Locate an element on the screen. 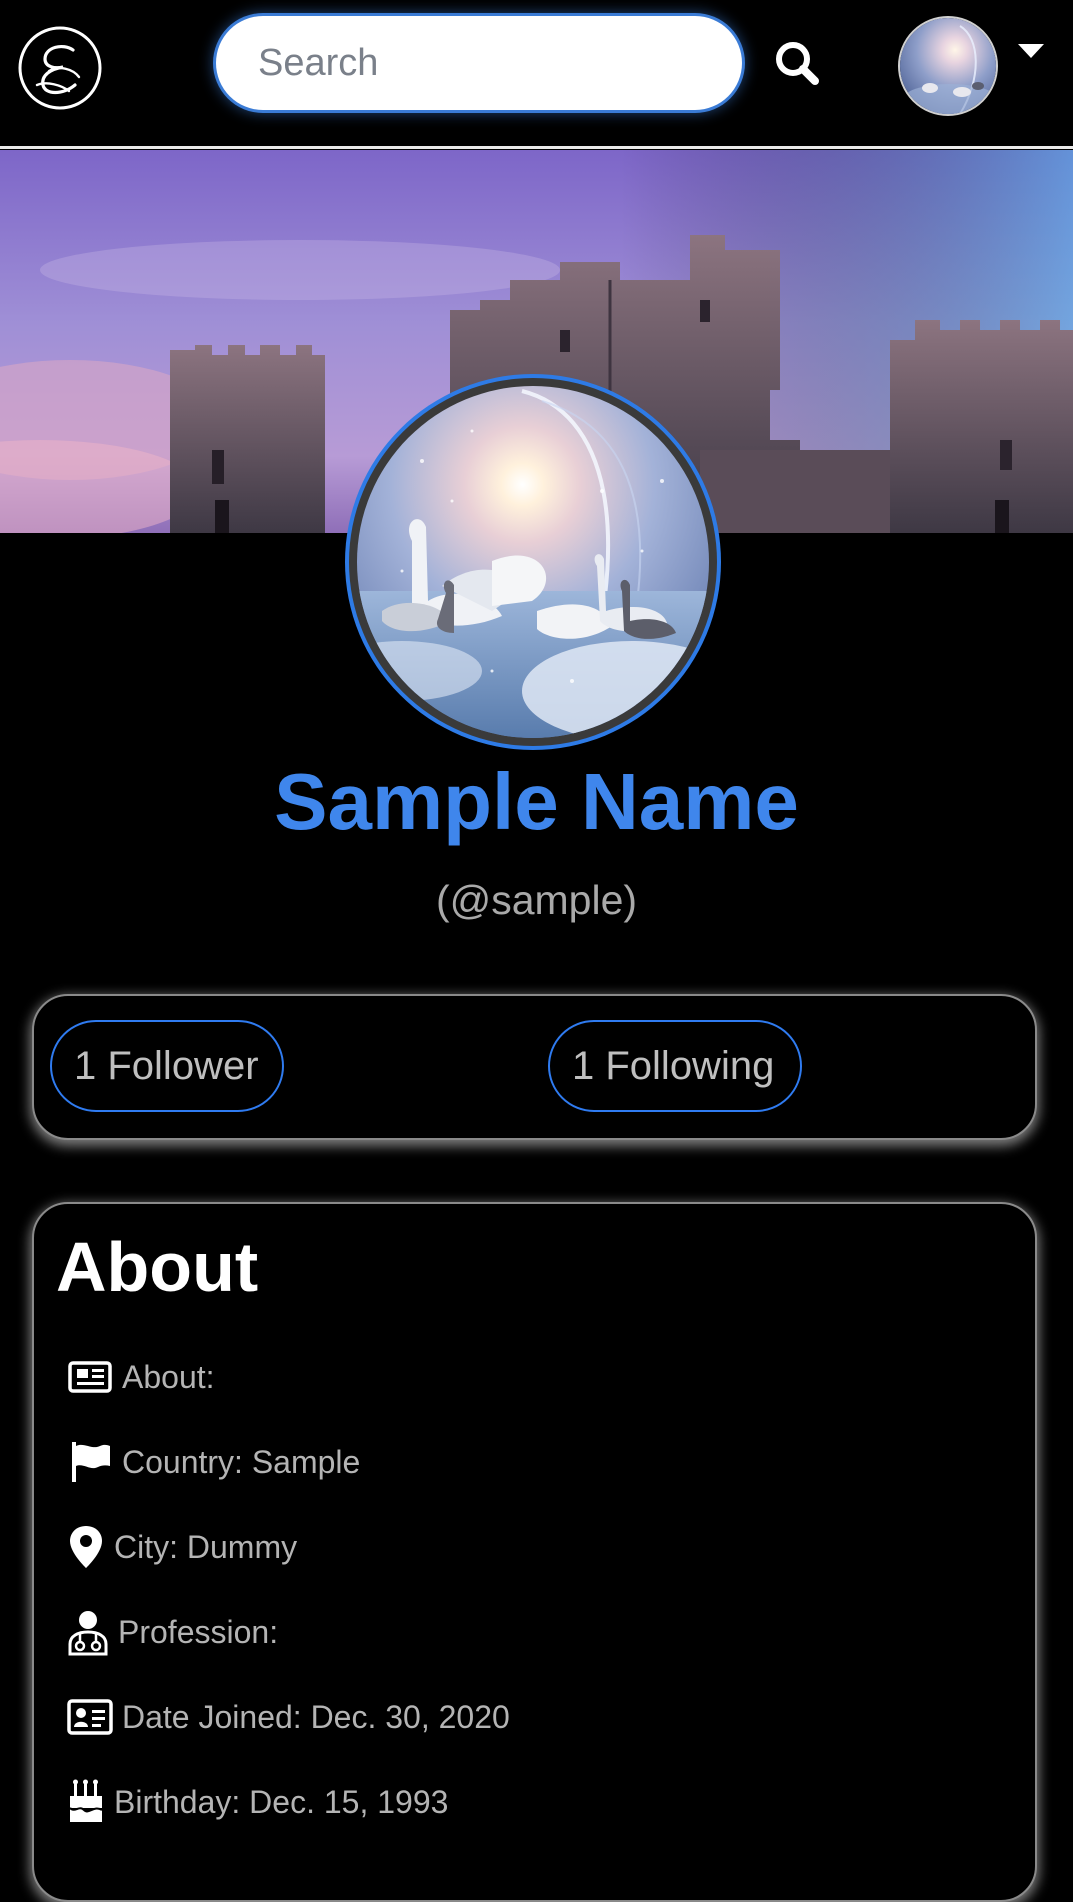 Image resolution: width=1073 pixels, height=1902 pixels. following-button: 1 Following is located at coordinates (675, 1066).